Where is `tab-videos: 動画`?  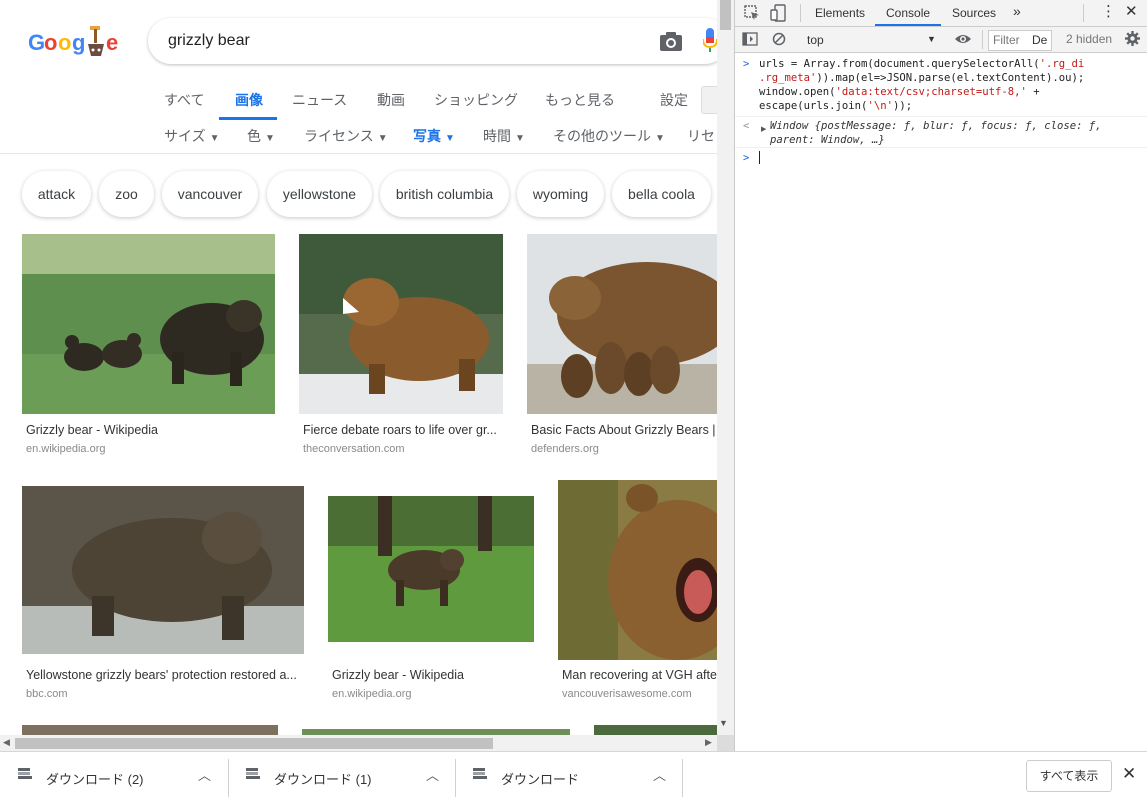
tab-videos: 動画 is located at coordinates (391, 100).